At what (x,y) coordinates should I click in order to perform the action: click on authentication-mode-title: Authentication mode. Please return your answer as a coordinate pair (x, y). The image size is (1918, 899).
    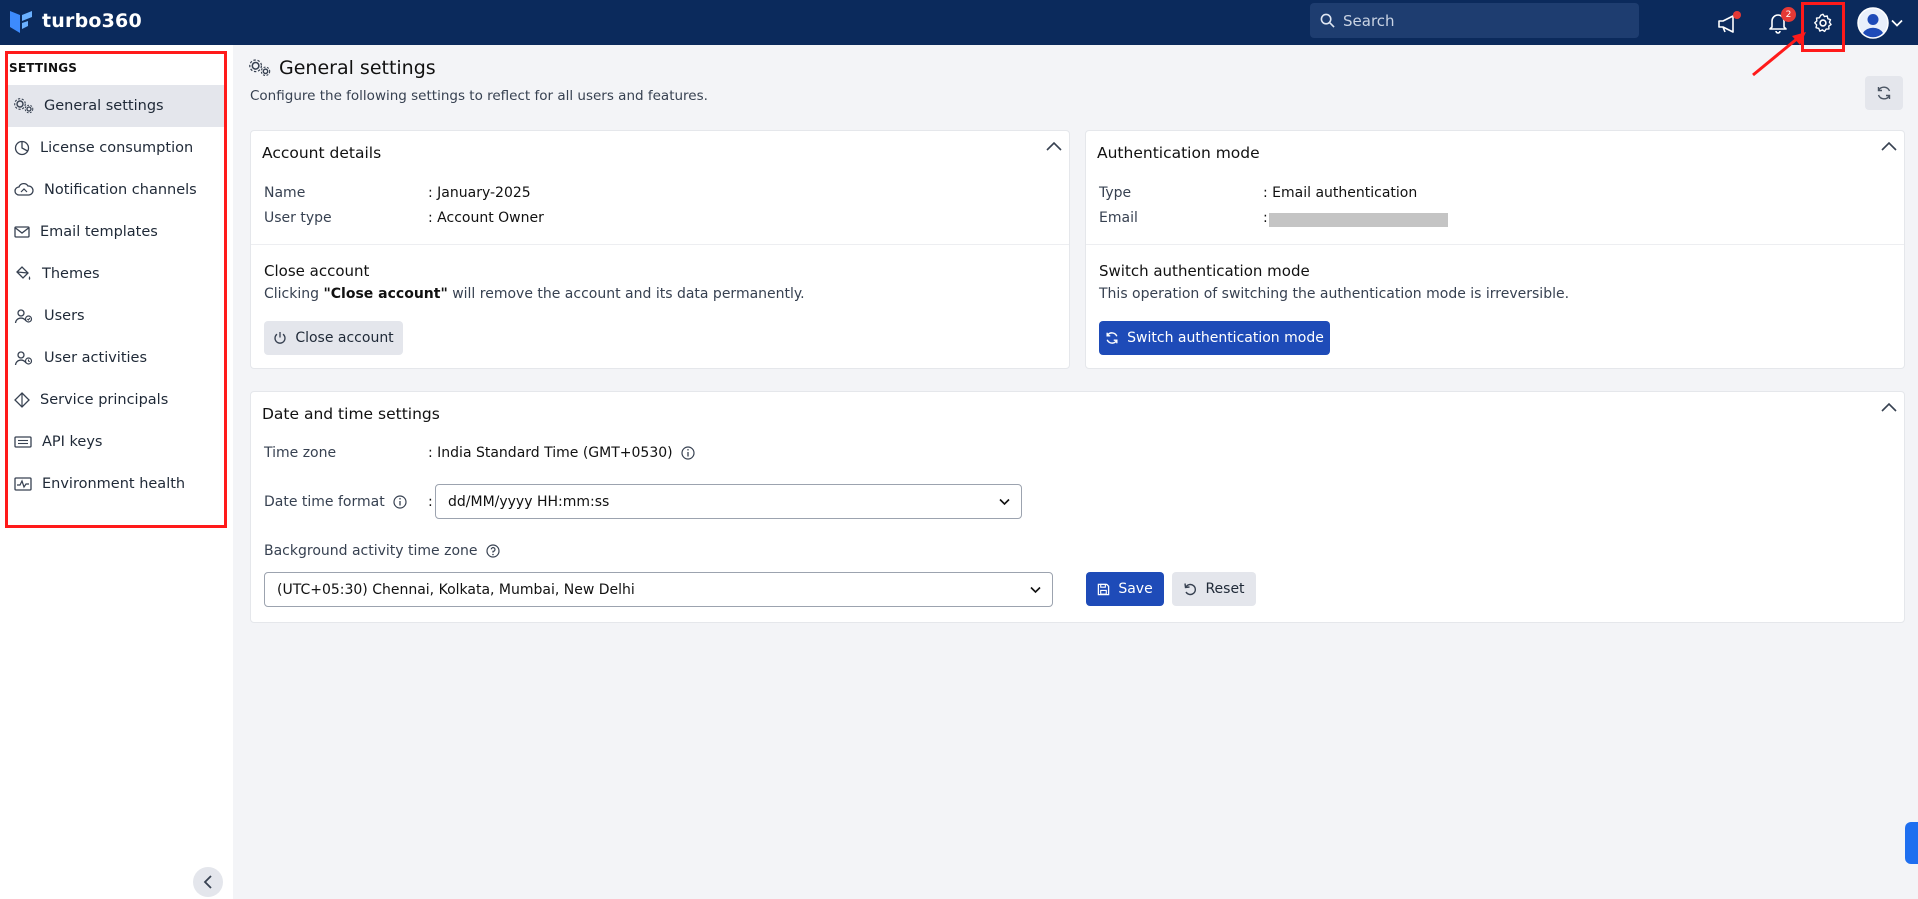
    Looking at the image, I should click on (1178, 153).